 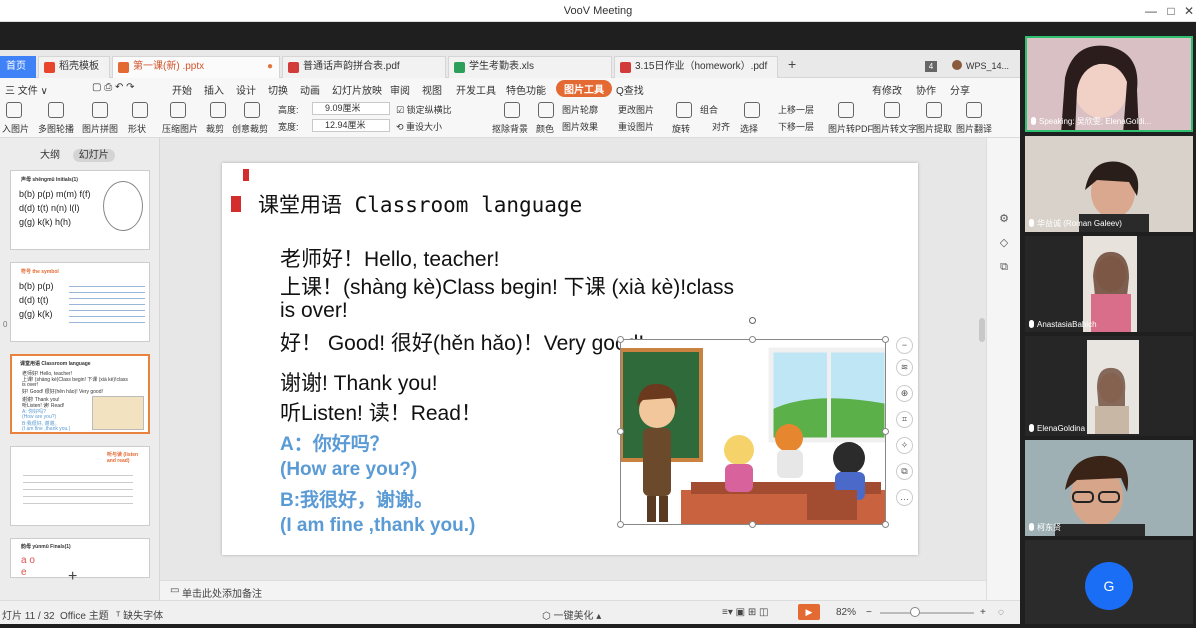 I want to click on effects-icon: ✧, so click(x=904, y=445).